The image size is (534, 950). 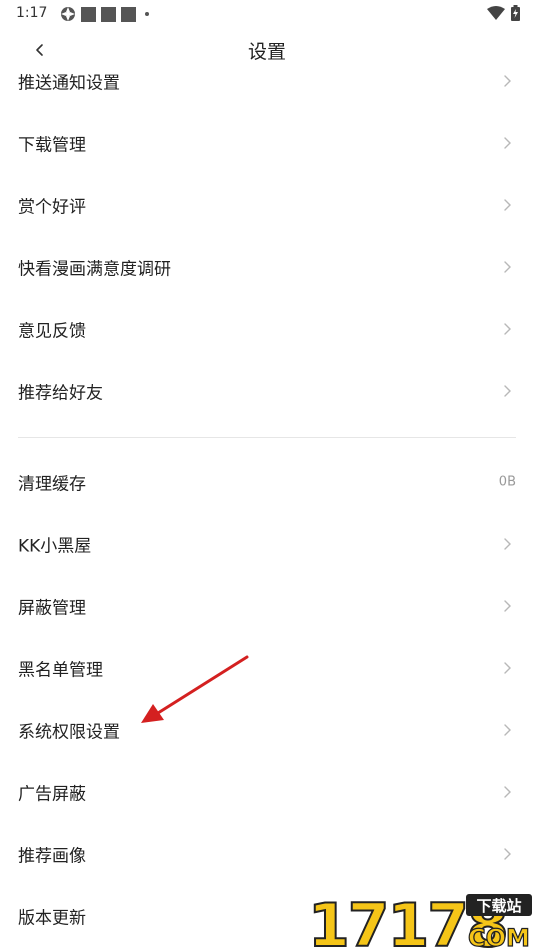 I want to click on setting-blacklist-management: 黑名单管理, so click(x=267, y=668).